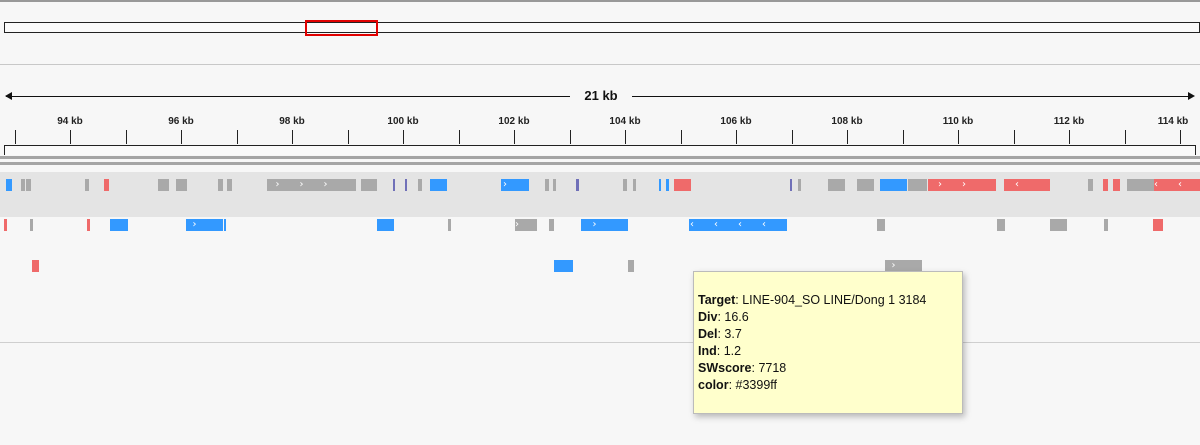  Describe the element at coordinates (602, 27) in the screenshot. I see `chromosome-ideogram` at that location.